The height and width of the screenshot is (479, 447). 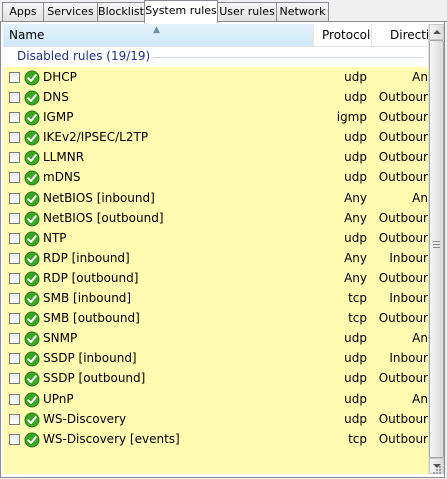 What do you see at coordinates (215, 319) in the screenshot?
I see `table-row: SMB [outbound] tcp Outbour` at bounding box center [215, 319].